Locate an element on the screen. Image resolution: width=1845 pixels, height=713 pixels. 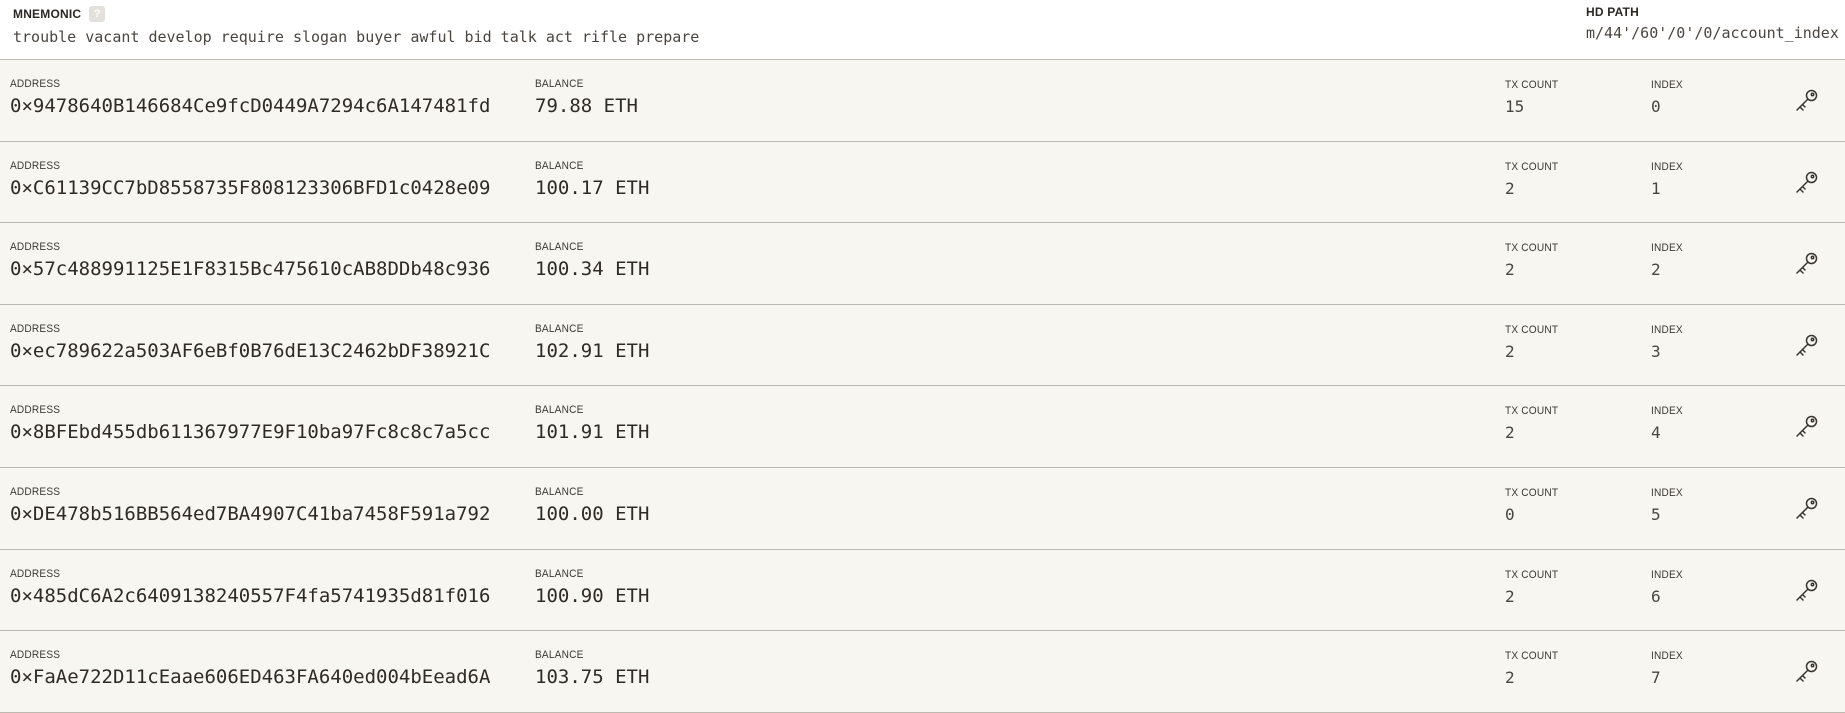
index-value: 0 is located at coordinates (1656, 106).